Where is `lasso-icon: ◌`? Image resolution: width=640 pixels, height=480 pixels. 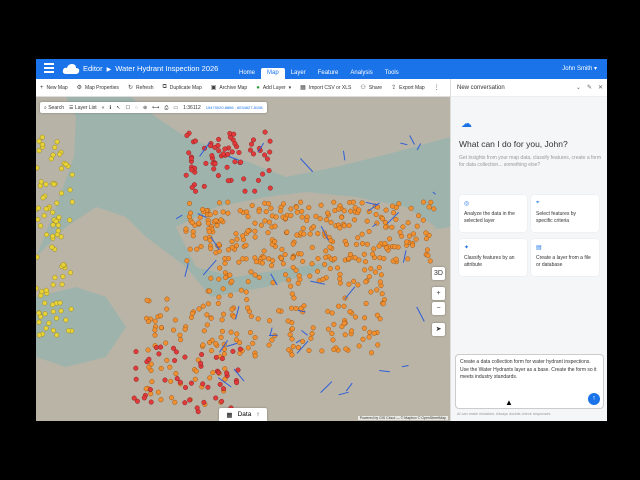
lasso-icon: ◌ is located at coordinates (136, 108).